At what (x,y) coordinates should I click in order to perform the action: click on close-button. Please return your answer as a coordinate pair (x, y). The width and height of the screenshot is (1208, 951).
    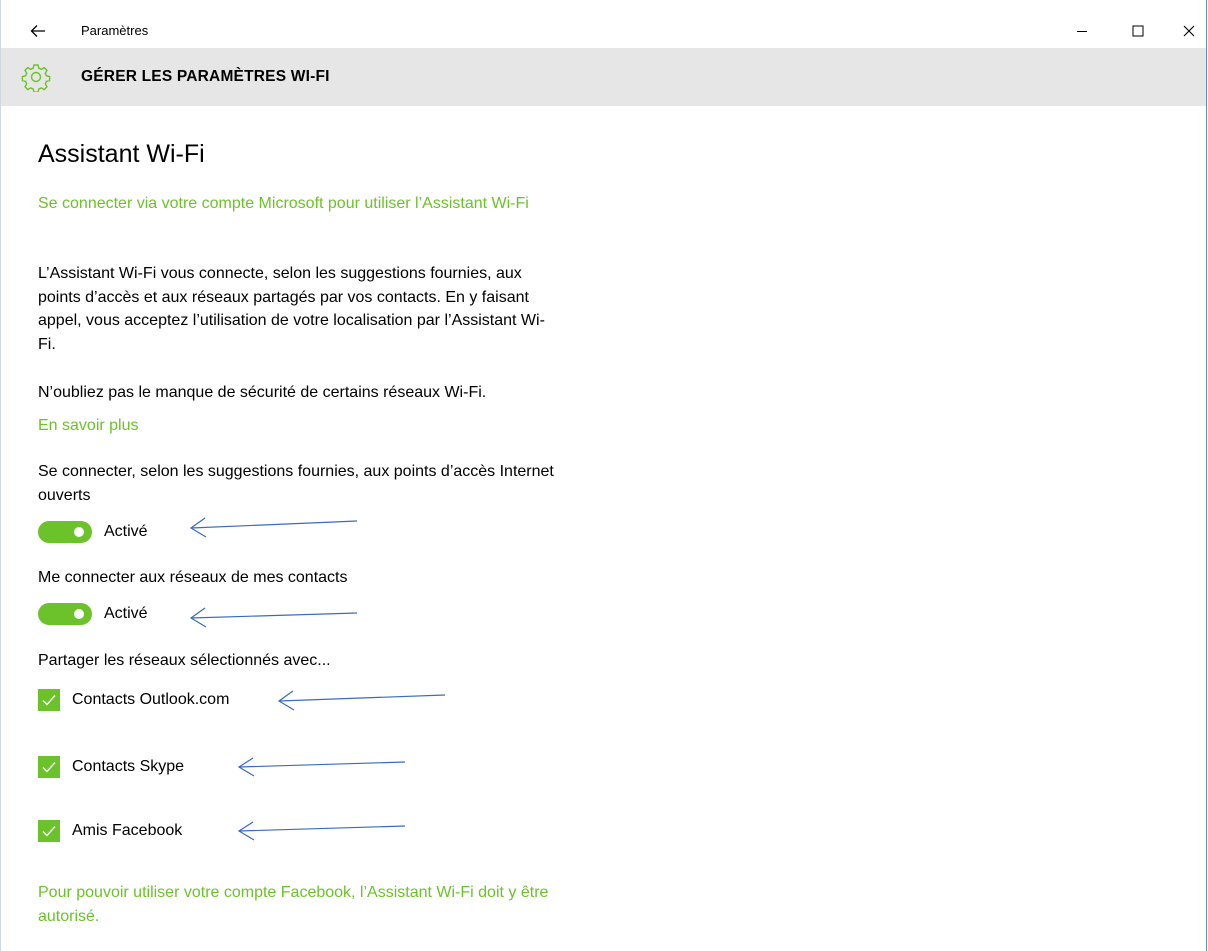
    Looking at the image, I should click on (1187, 31).